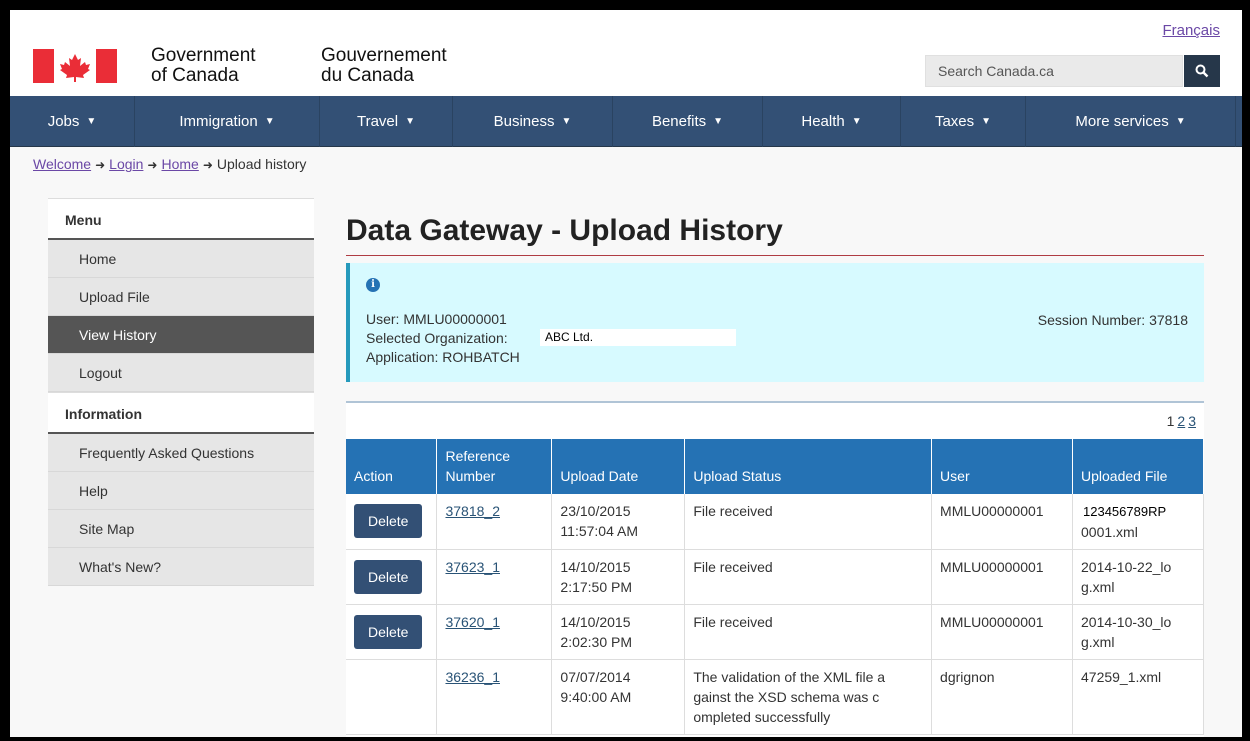  Describe the element at coordinates (533, 121) in the screenshot. I see `nav-item-business: Business ▼` at that location.